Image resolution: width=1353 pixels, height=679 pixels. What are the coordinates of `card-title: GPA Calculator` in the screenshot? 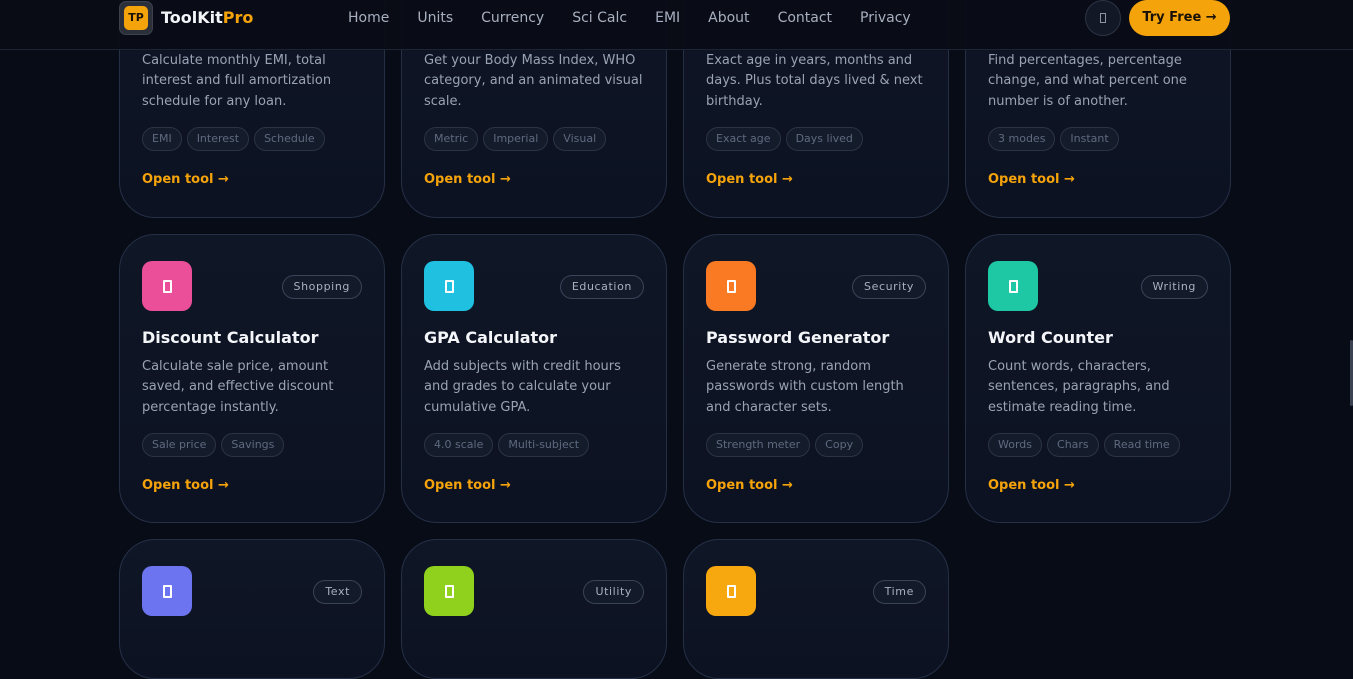 It's located at (491, 337).